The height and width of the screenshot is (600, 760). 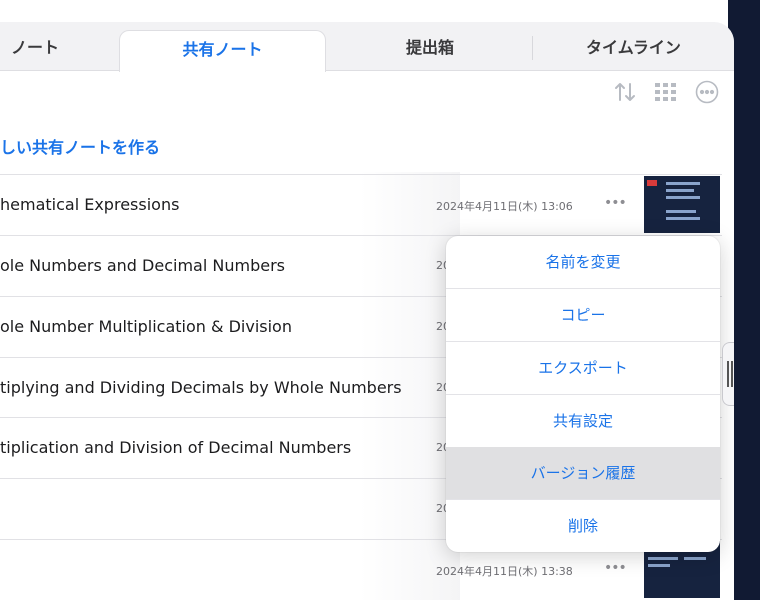 What do you see at coordinates (146, 326) in the screenshot?
I see `row-title: ole Number Multiplication & Division` at bounding box center [146, 326].